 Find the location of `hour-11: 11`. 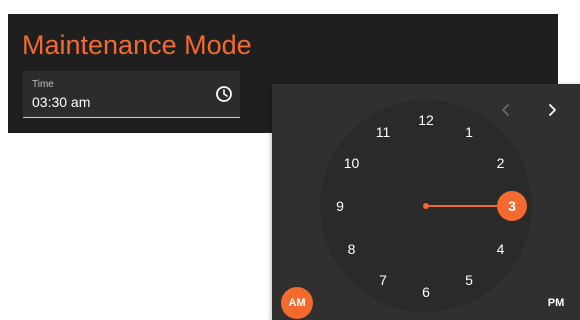

hour-11: 11 is located at coordinates (383, 132).